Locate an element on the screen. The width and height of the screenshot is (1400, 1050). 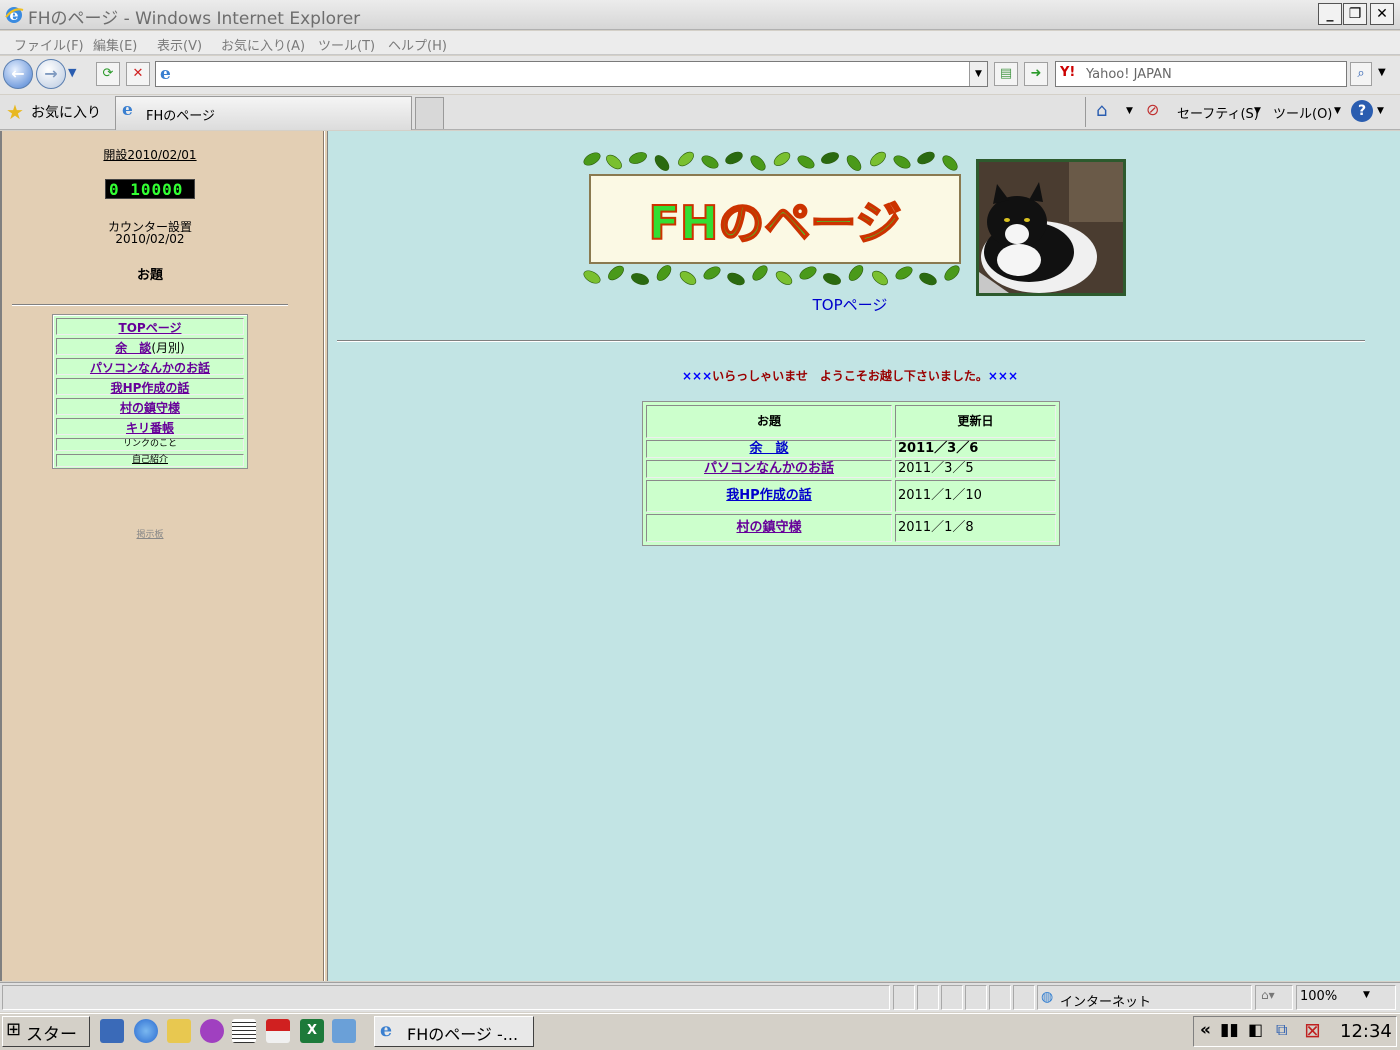
address-field: e ▼ is located at coordinates (571, 74).